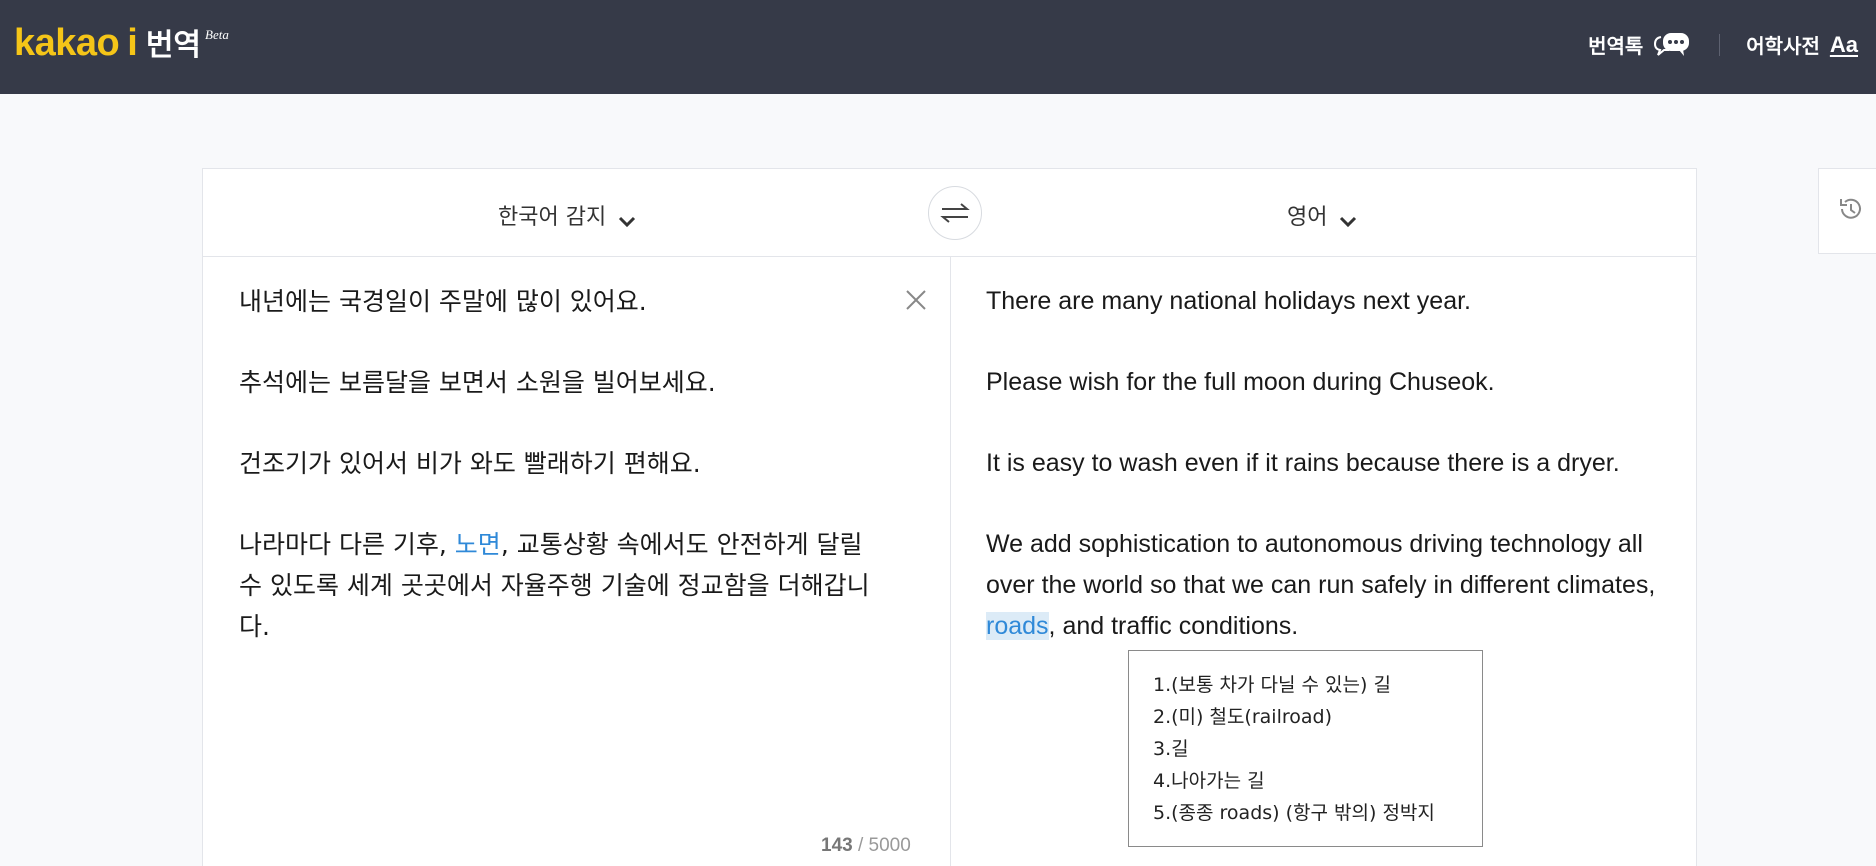  I want to click on dictionary-entry: 5.(종종 roads) (항구 밖의) 정박지, so click(1294, 813).